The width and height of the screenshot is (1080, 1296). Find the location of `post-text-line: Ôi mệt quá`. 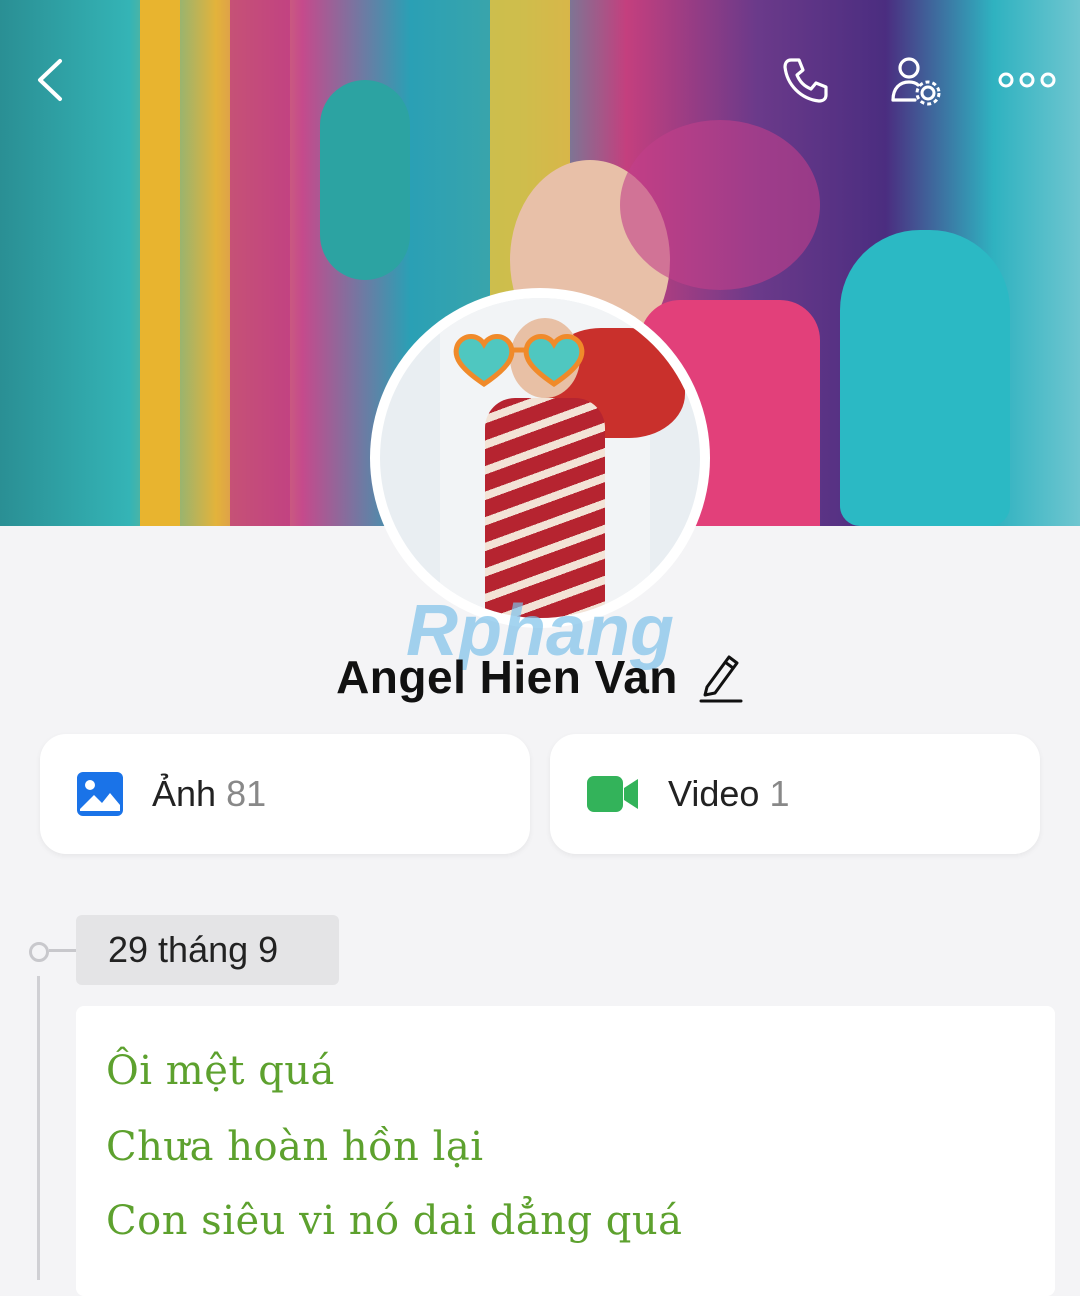

post-text-line: Ôi mệt quá is located at coordinates (220, 1071).